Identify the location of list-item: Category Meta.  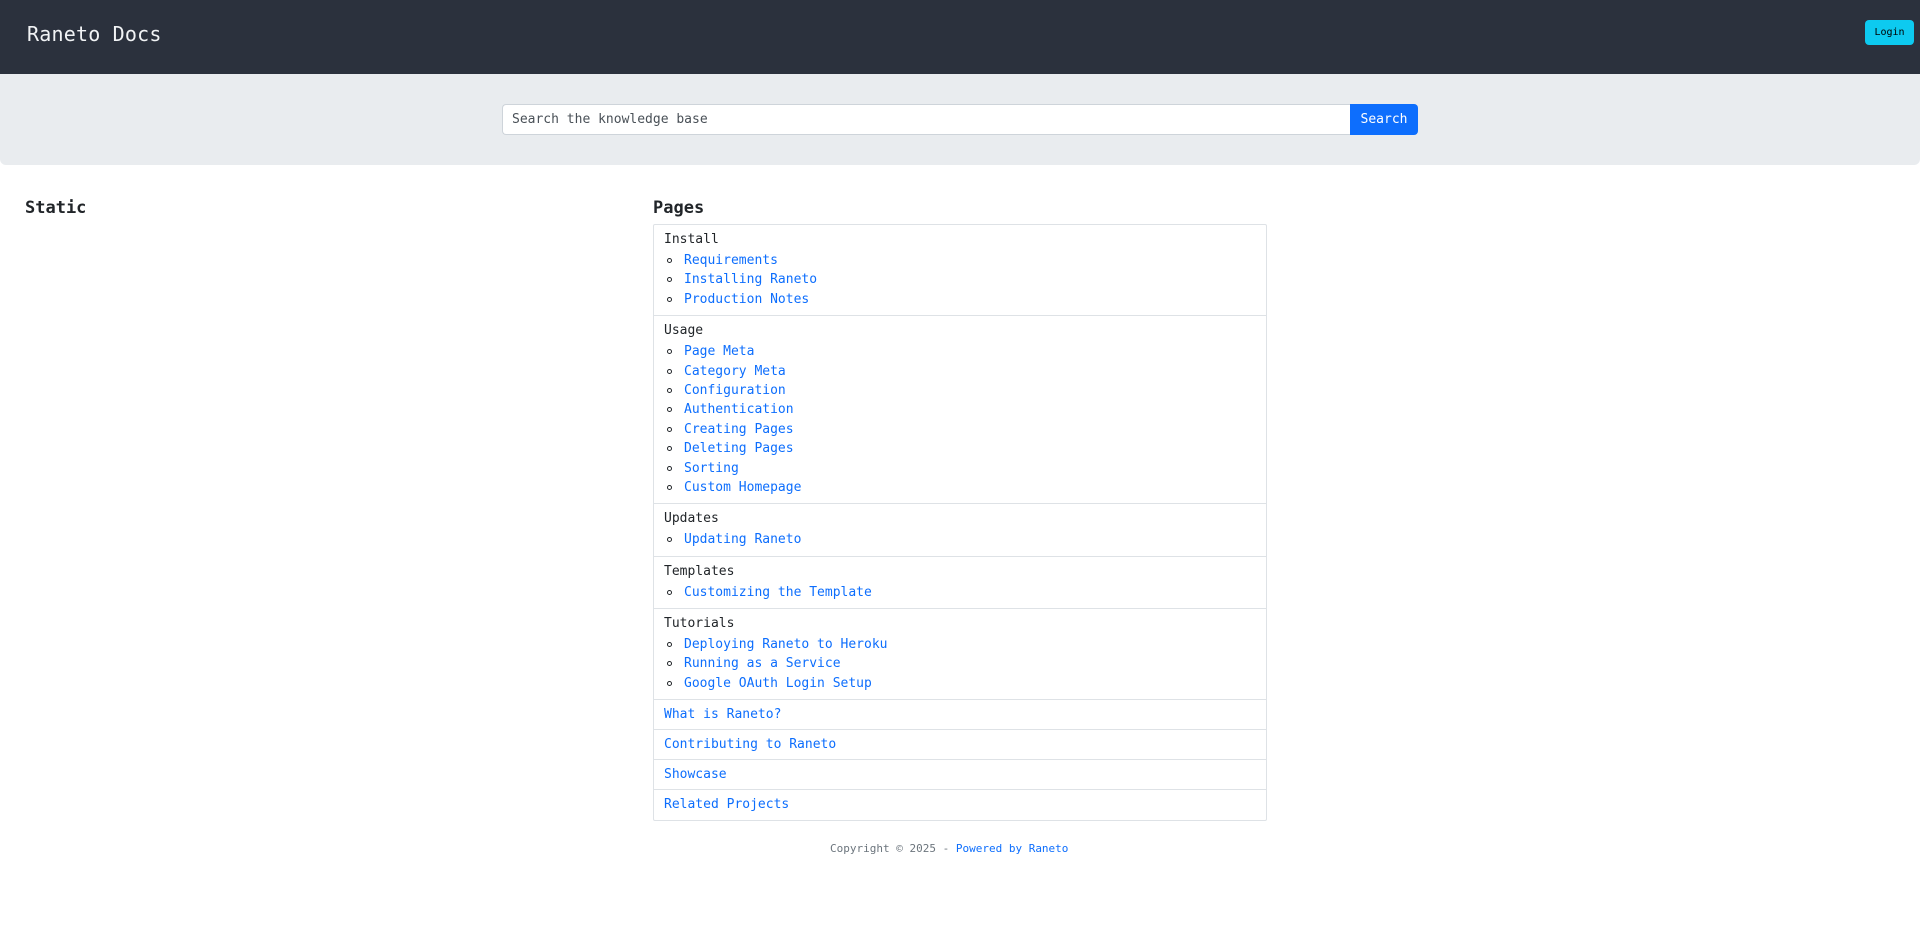
(961, 371).